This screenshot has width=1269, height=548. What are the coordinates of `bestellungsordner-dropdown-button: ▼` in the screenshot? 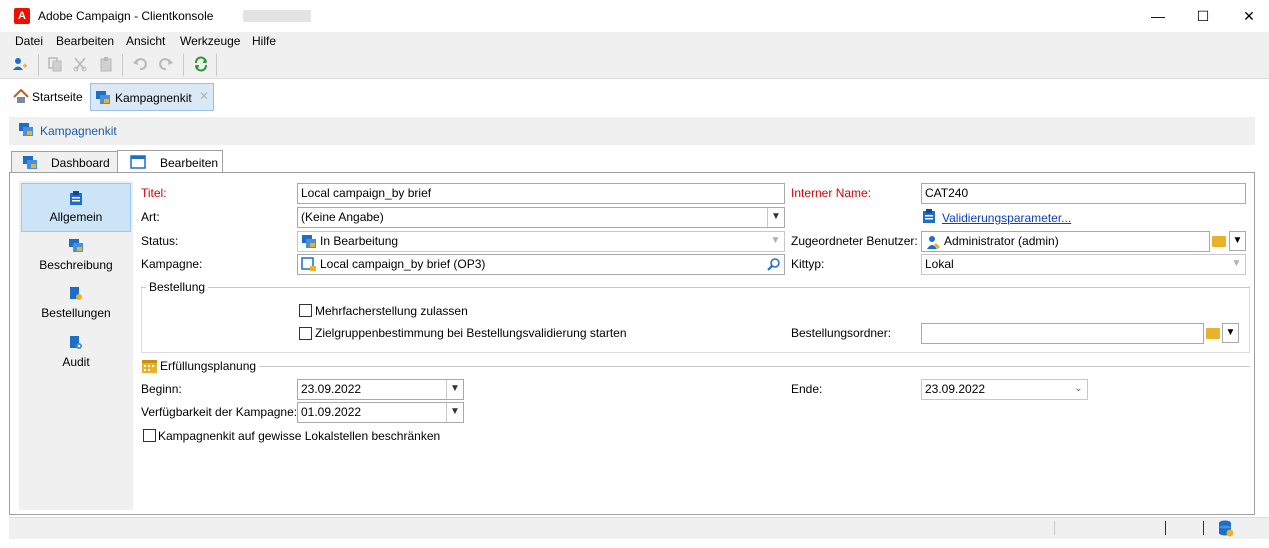 It's located at (1230, 333).